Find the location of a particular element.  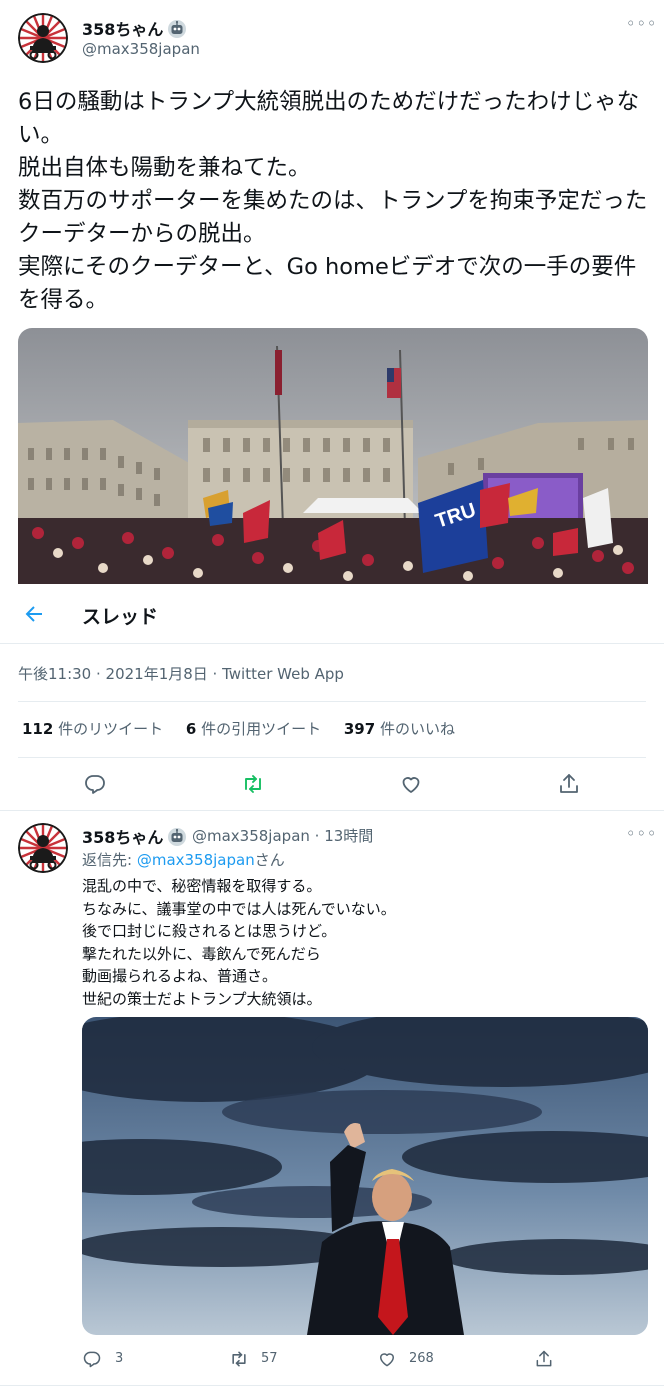

mention-link: @max358japan is located at coordinates (196, 860).